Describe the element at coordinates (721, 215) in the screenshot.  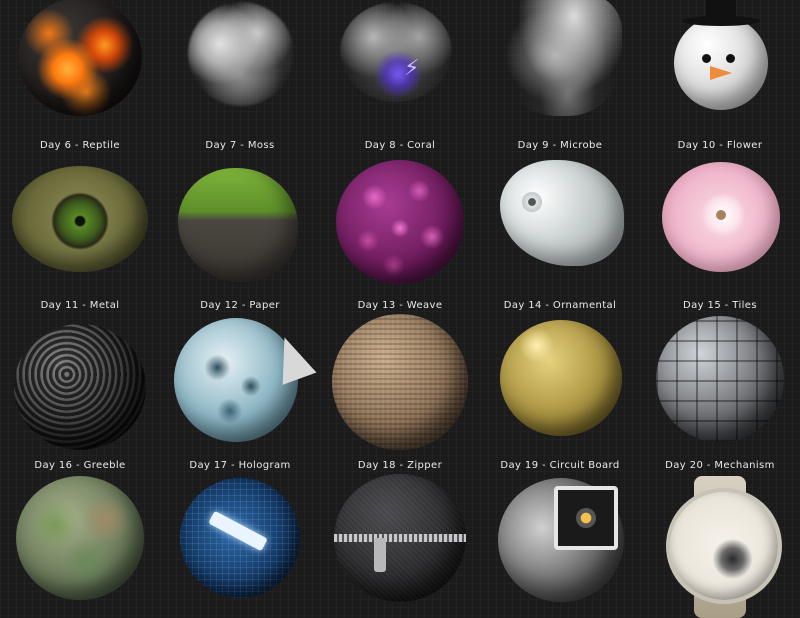
I see `flower-stamen-icon` at that location.